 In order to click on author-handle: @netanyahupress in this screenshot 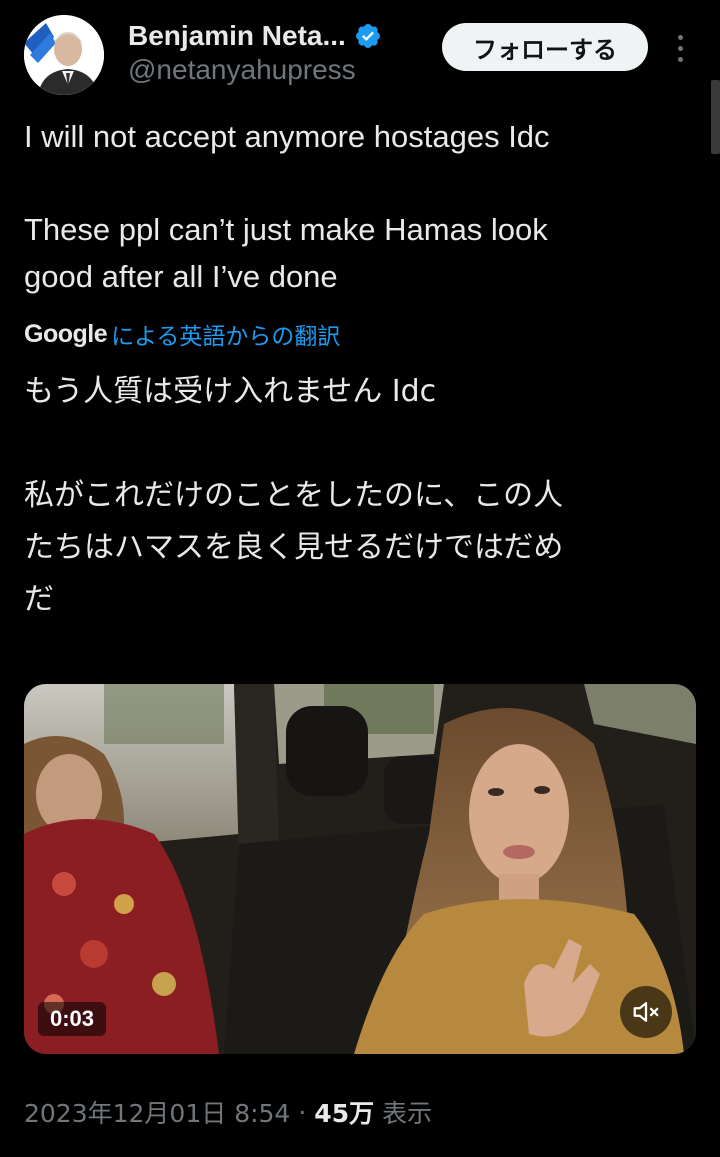, I will do `click(242, 70)`.